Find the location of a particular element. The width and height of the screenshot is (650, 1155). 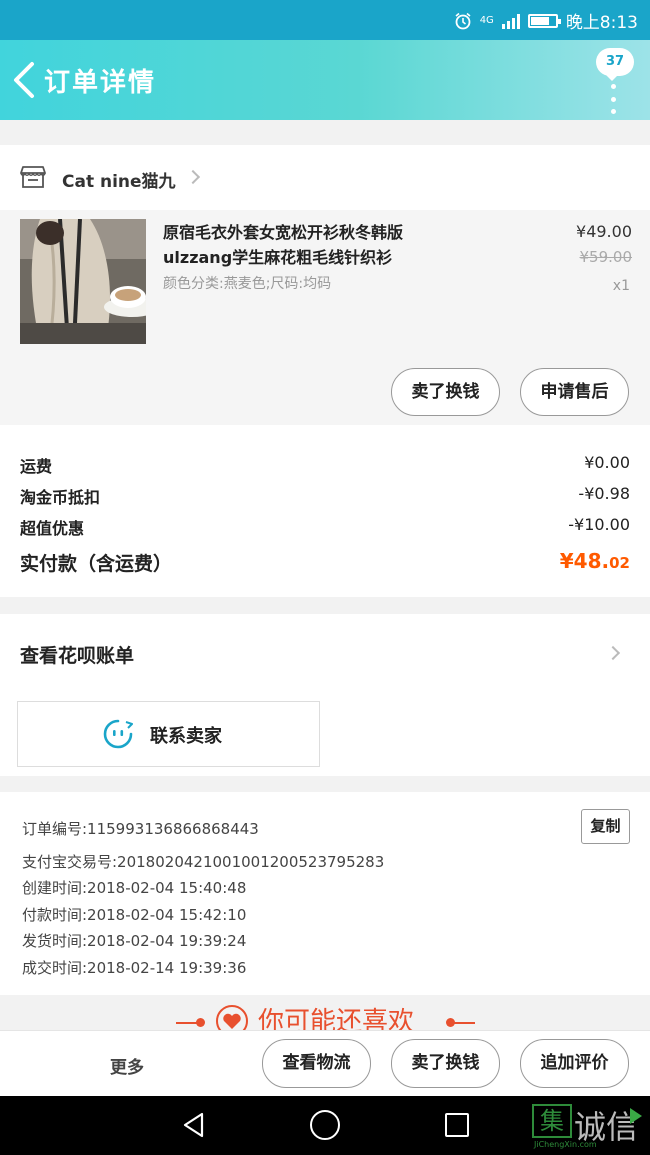

shipping-value: ¥0.00 is located at coordinates (607, 462).